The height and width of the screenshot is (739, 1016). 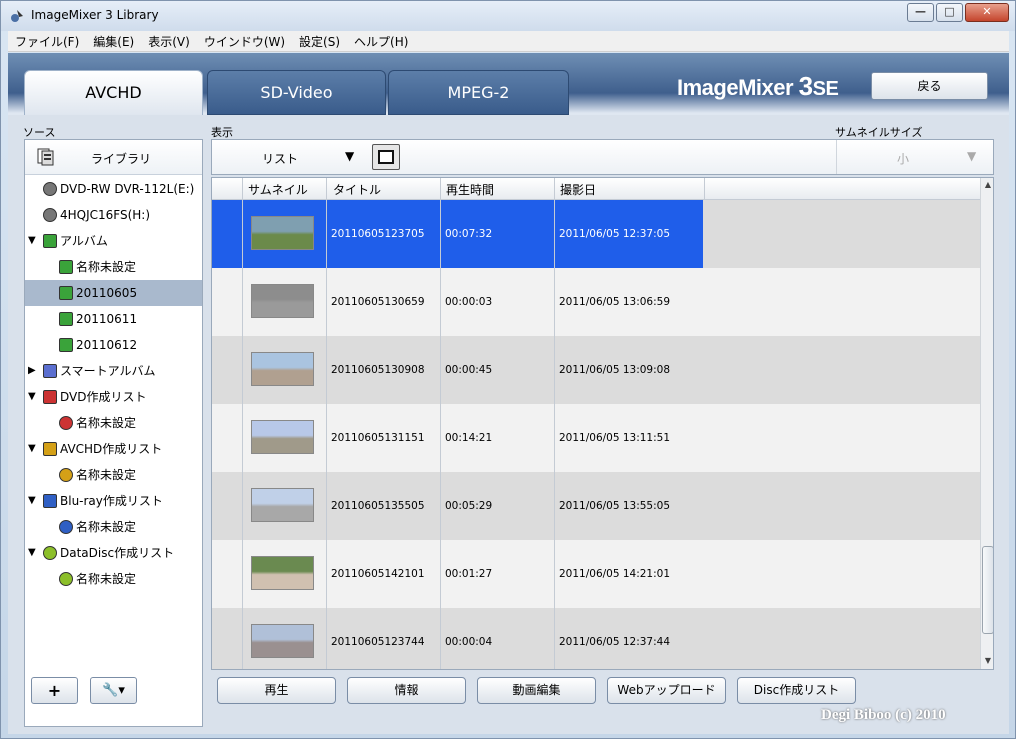 What do you see at coordinates (107, 293) in the screenshot?
I see `tree-item-label: 20110605` at bounding box center [107, 293].